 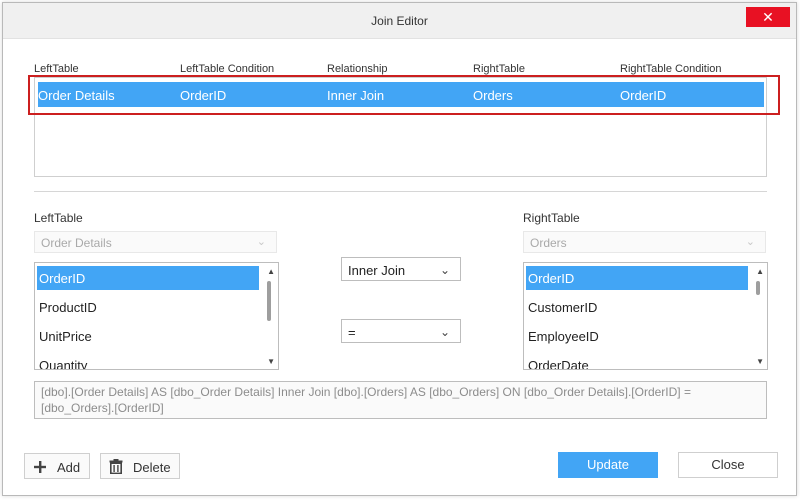 I want to click on left-column-list: OrderID ProductID UnitPrice Quantity ▲ ▼, so click(x=156, y=316).